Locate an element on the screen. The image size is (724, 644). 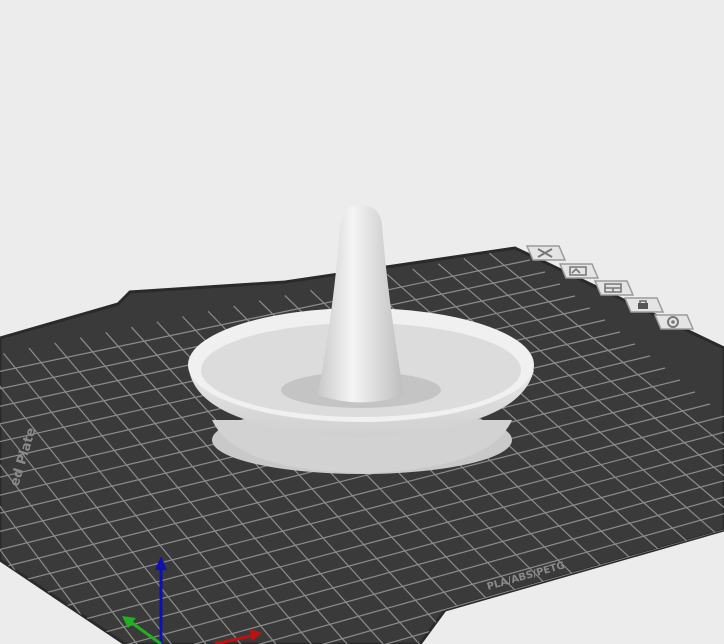
settings-button is located at coordinates (674, 322).